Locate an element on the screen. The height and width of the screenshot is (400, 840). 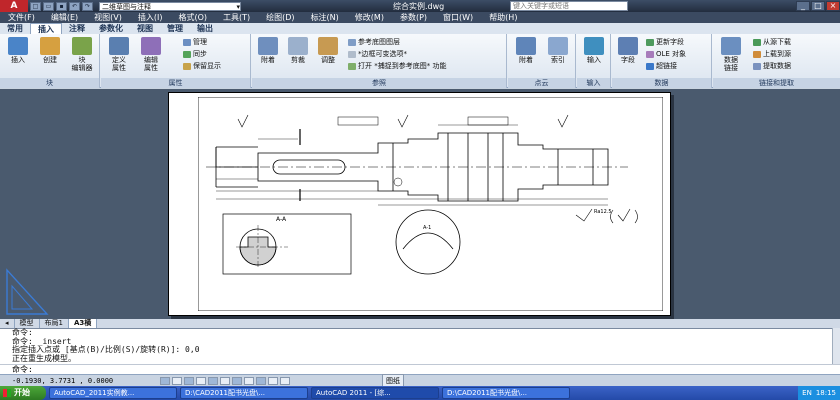
import-icon is located at coordinates (594, 46).